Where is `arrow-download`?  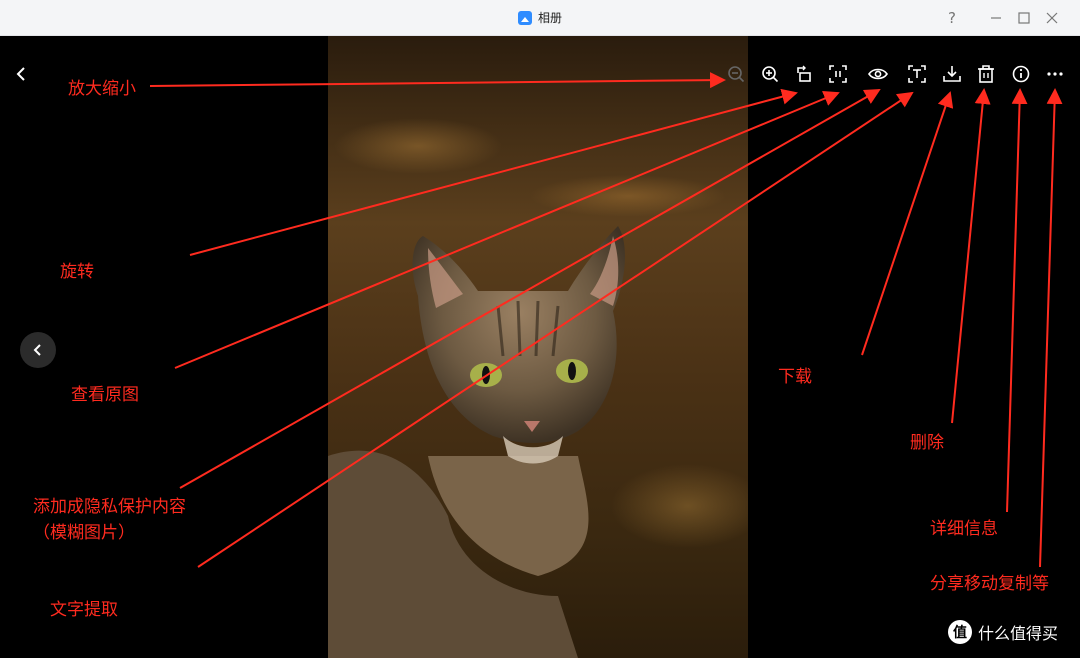 arrow-download is located at coordinates (907, 223).